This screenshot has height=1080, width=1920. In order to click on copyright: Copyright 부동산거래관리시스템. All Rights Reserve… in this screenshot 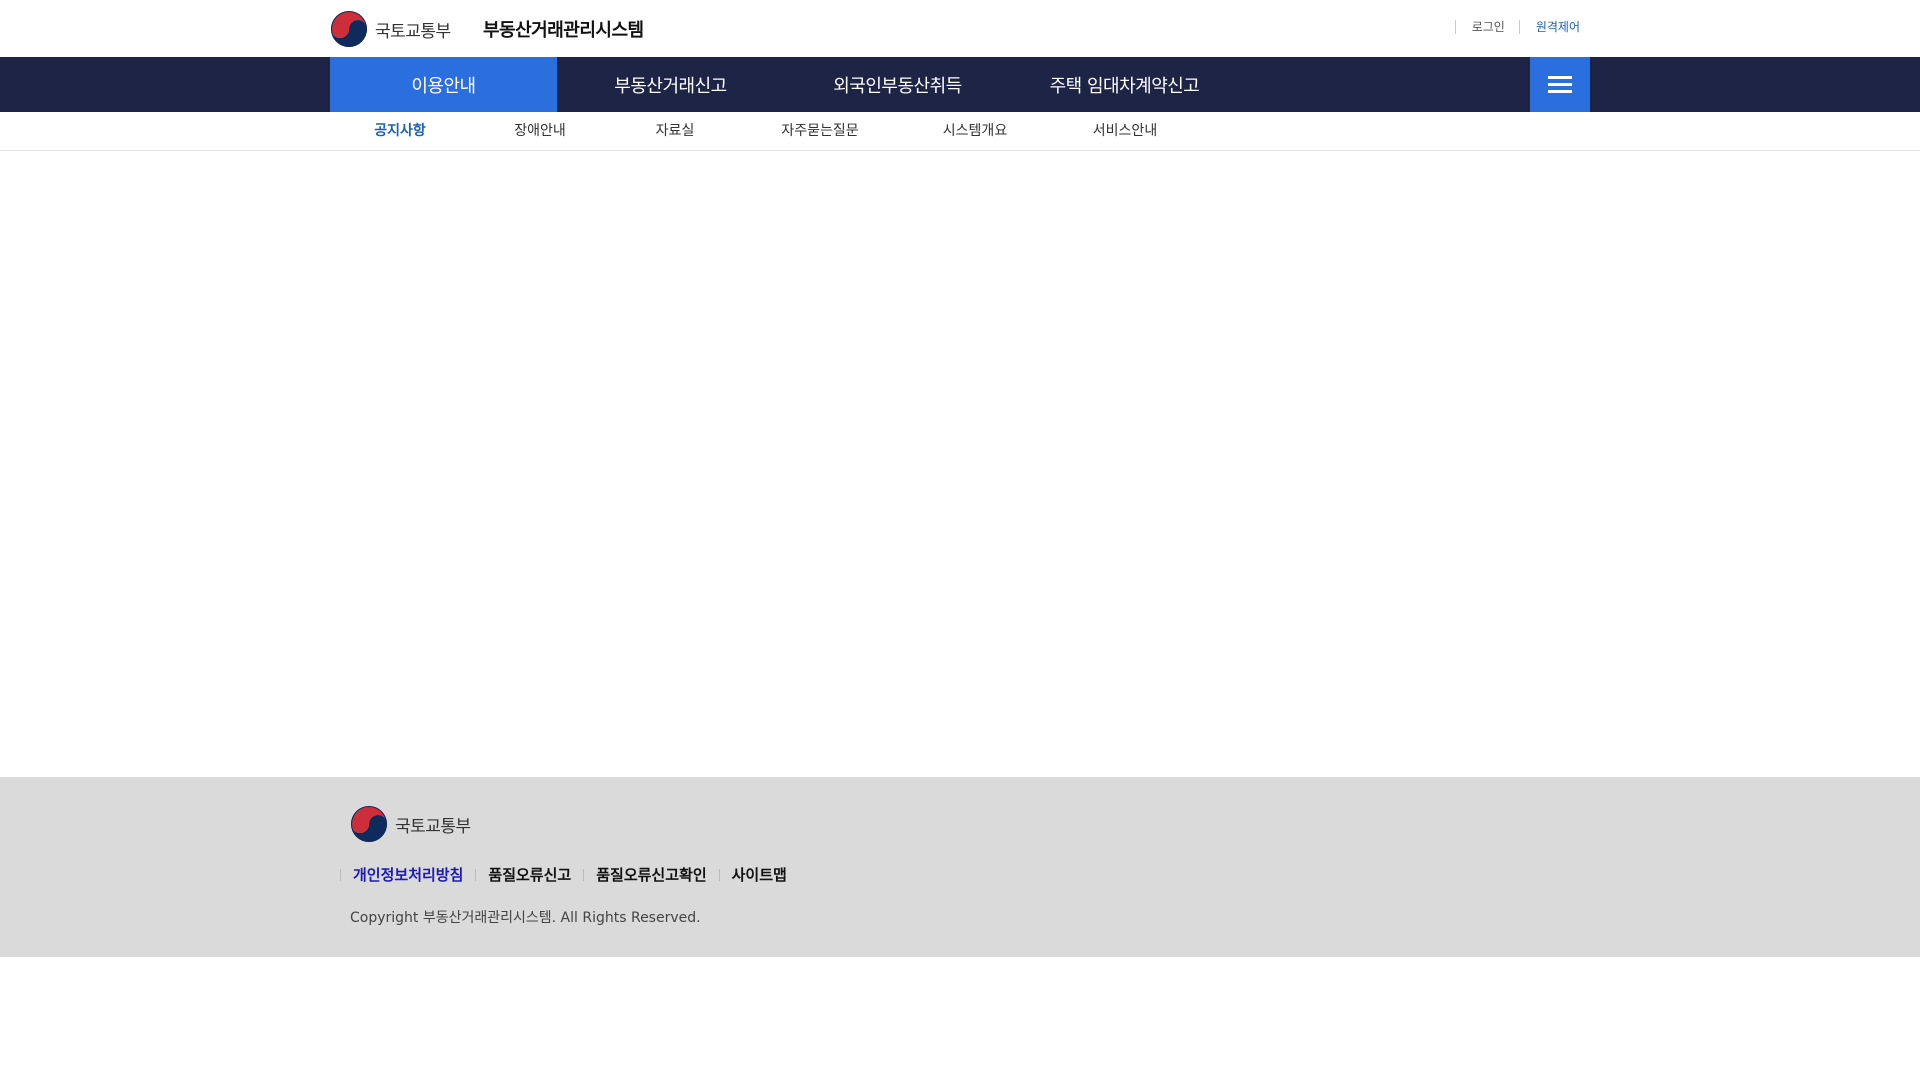, I will do `click(525, 918)`.